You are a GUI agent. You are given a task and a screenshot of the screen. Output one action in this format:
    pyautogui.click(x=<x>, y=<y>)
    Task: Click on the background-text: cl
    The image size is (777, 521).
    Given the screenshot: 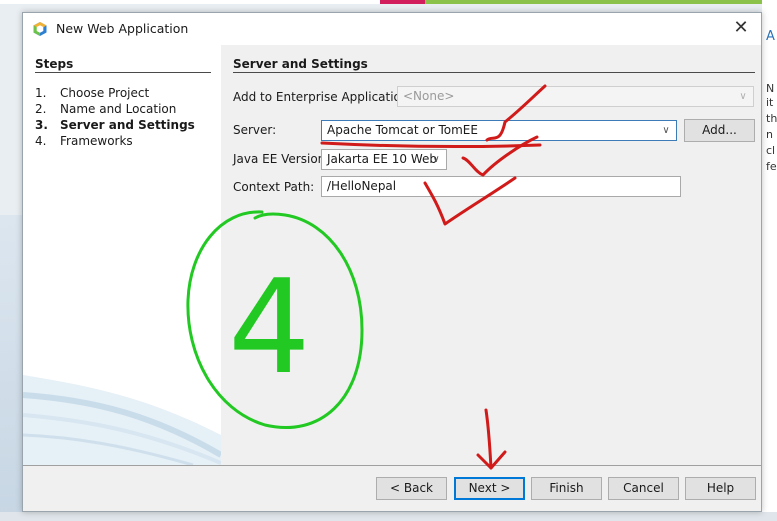 What is the action you would take?
    pyautogui.click(x=771, y=150)
    